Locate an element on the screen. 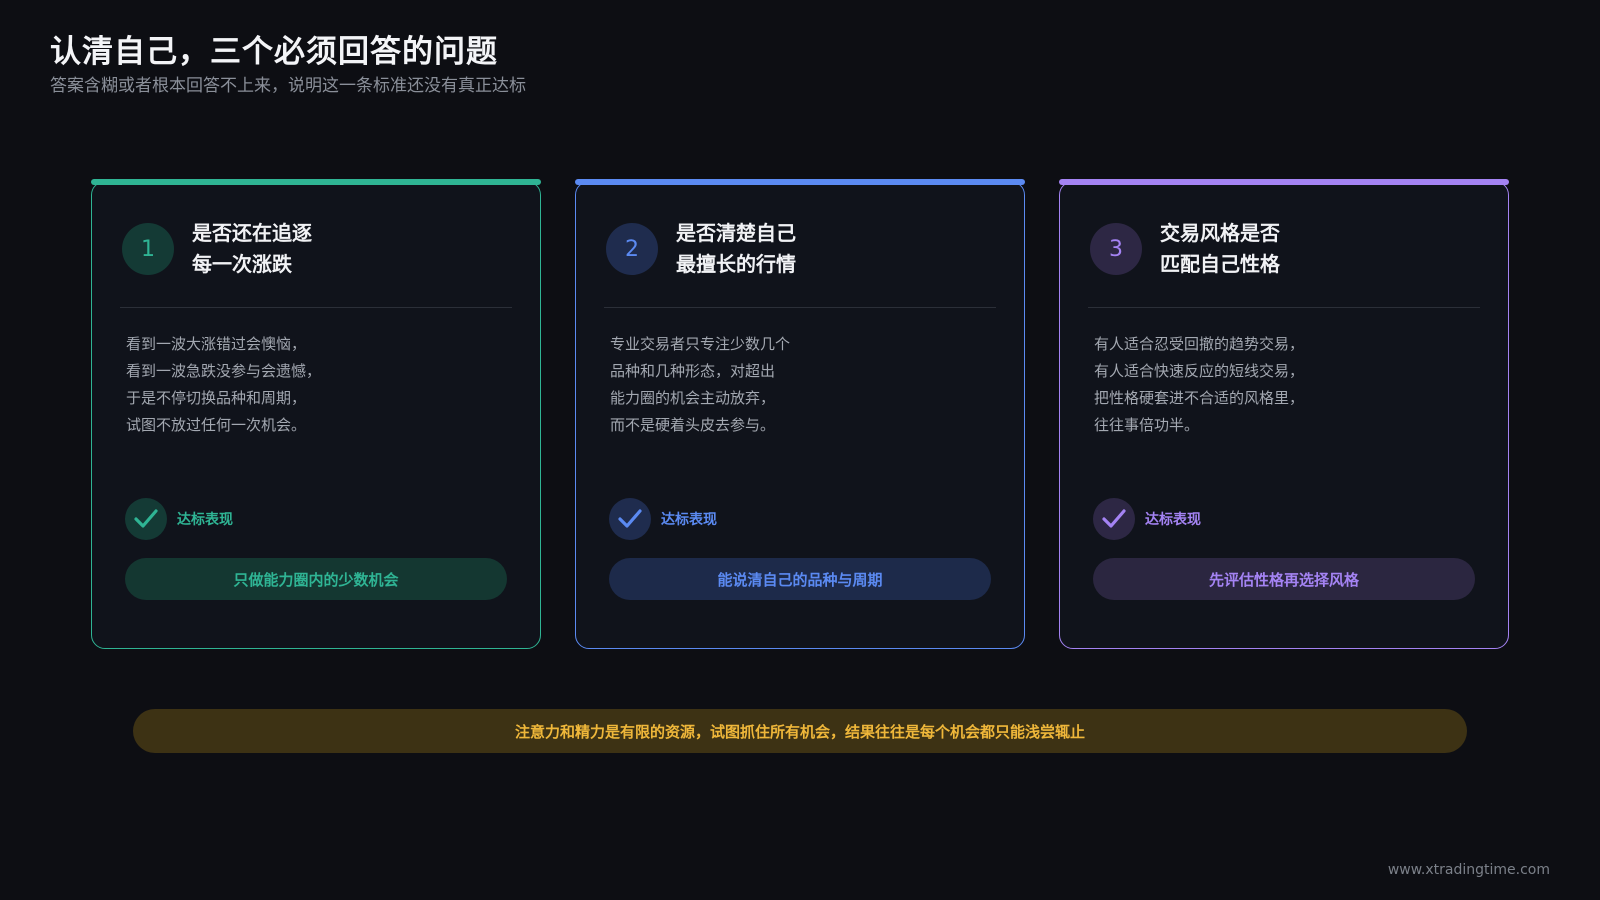 The height and width of the screenshot is (900, 1600). page-subtitle: 答案含糊或者根本回答不上来，说明这一条标准还没有真正达标 is located at coordinates (288, 86).